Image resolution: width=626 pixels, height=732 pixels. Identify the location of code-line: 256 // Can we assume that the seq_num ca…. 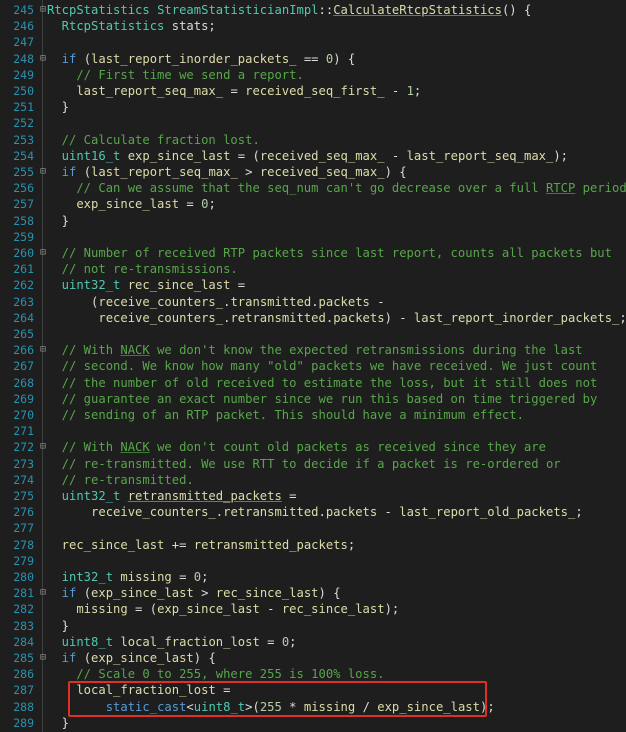
(313, 188).